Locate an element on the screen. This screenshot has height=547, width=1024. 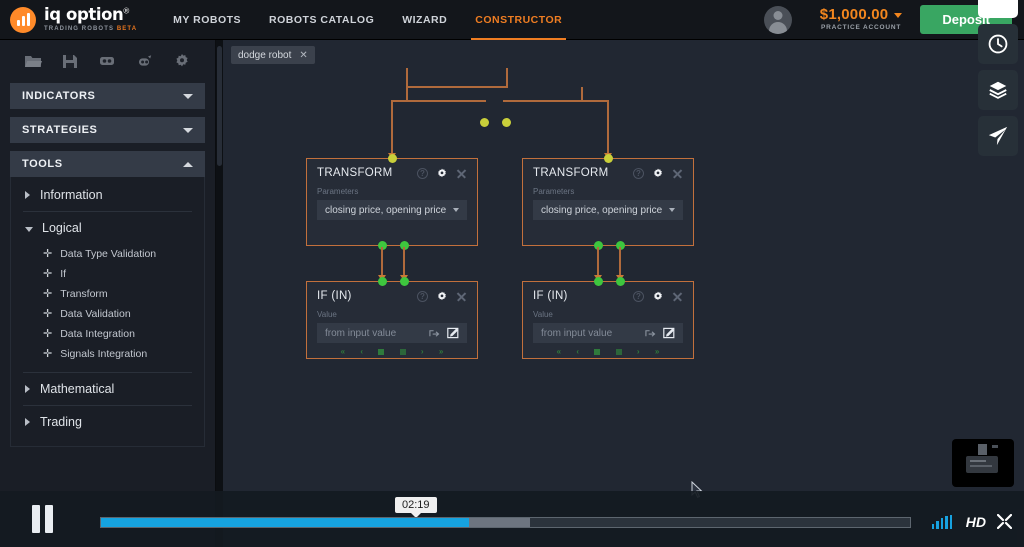
tree-item-trading-label: Trading is located at coordinates (61, 422).